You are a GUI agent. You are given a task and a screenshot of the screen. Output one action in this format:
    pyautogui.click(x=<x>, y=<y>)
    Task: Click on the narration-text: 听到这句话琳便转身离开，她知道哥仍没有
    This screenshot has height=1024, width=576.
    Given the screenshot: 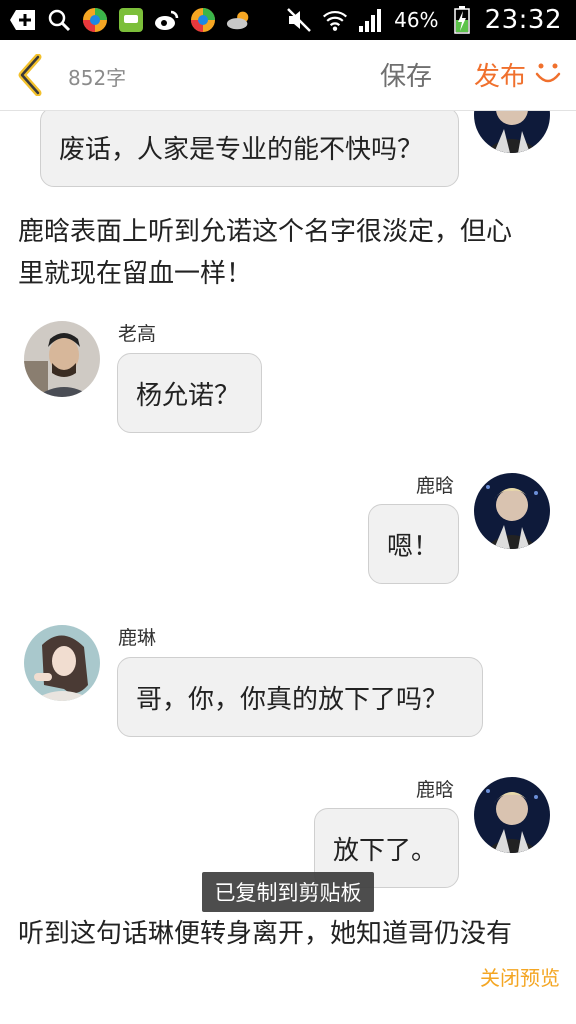 What is the action you would take?
    pyautogui.click(x=265, y=934)
    